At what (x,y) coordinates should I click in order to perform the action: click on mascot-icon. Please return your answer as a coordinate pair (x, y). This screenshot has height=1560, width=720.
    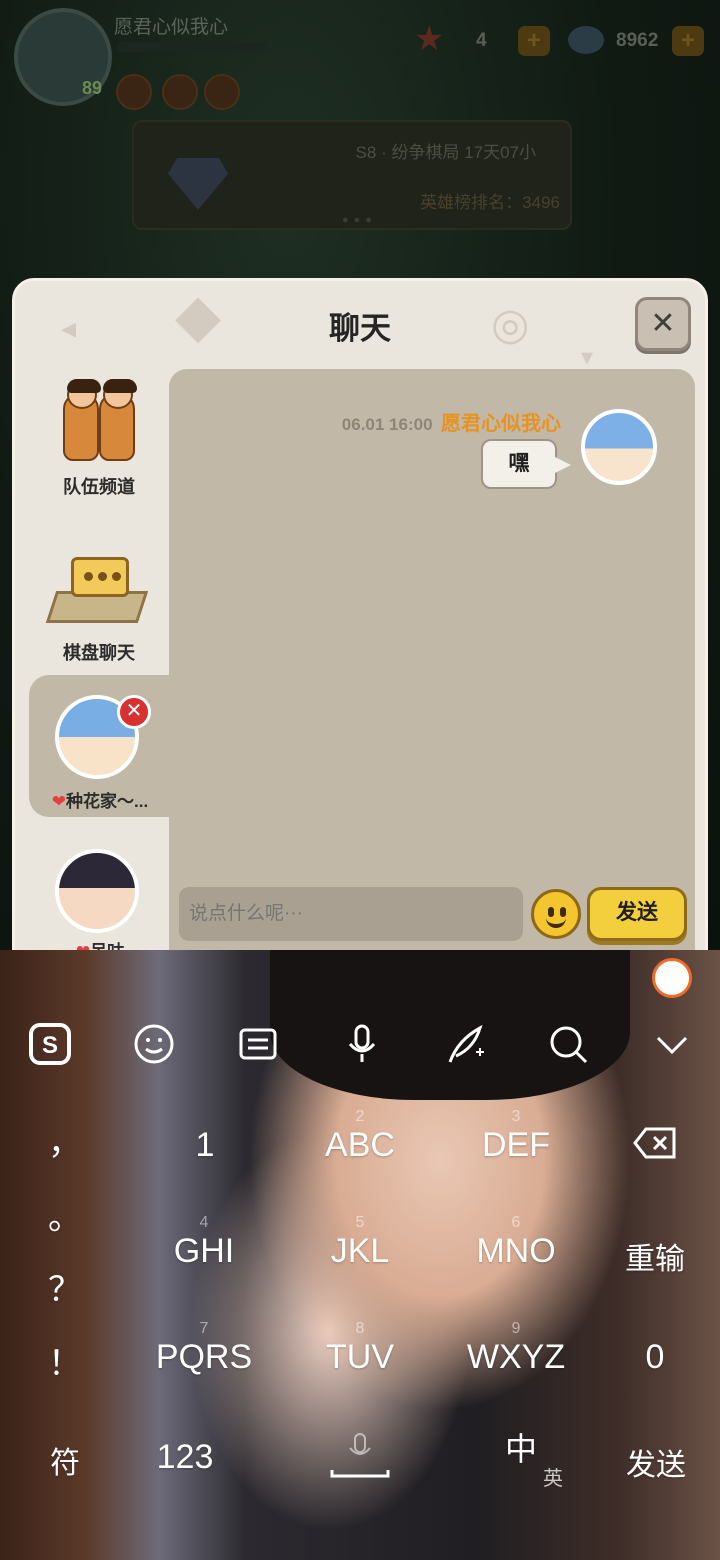
    Looking at the image, I should click on (672, 978).